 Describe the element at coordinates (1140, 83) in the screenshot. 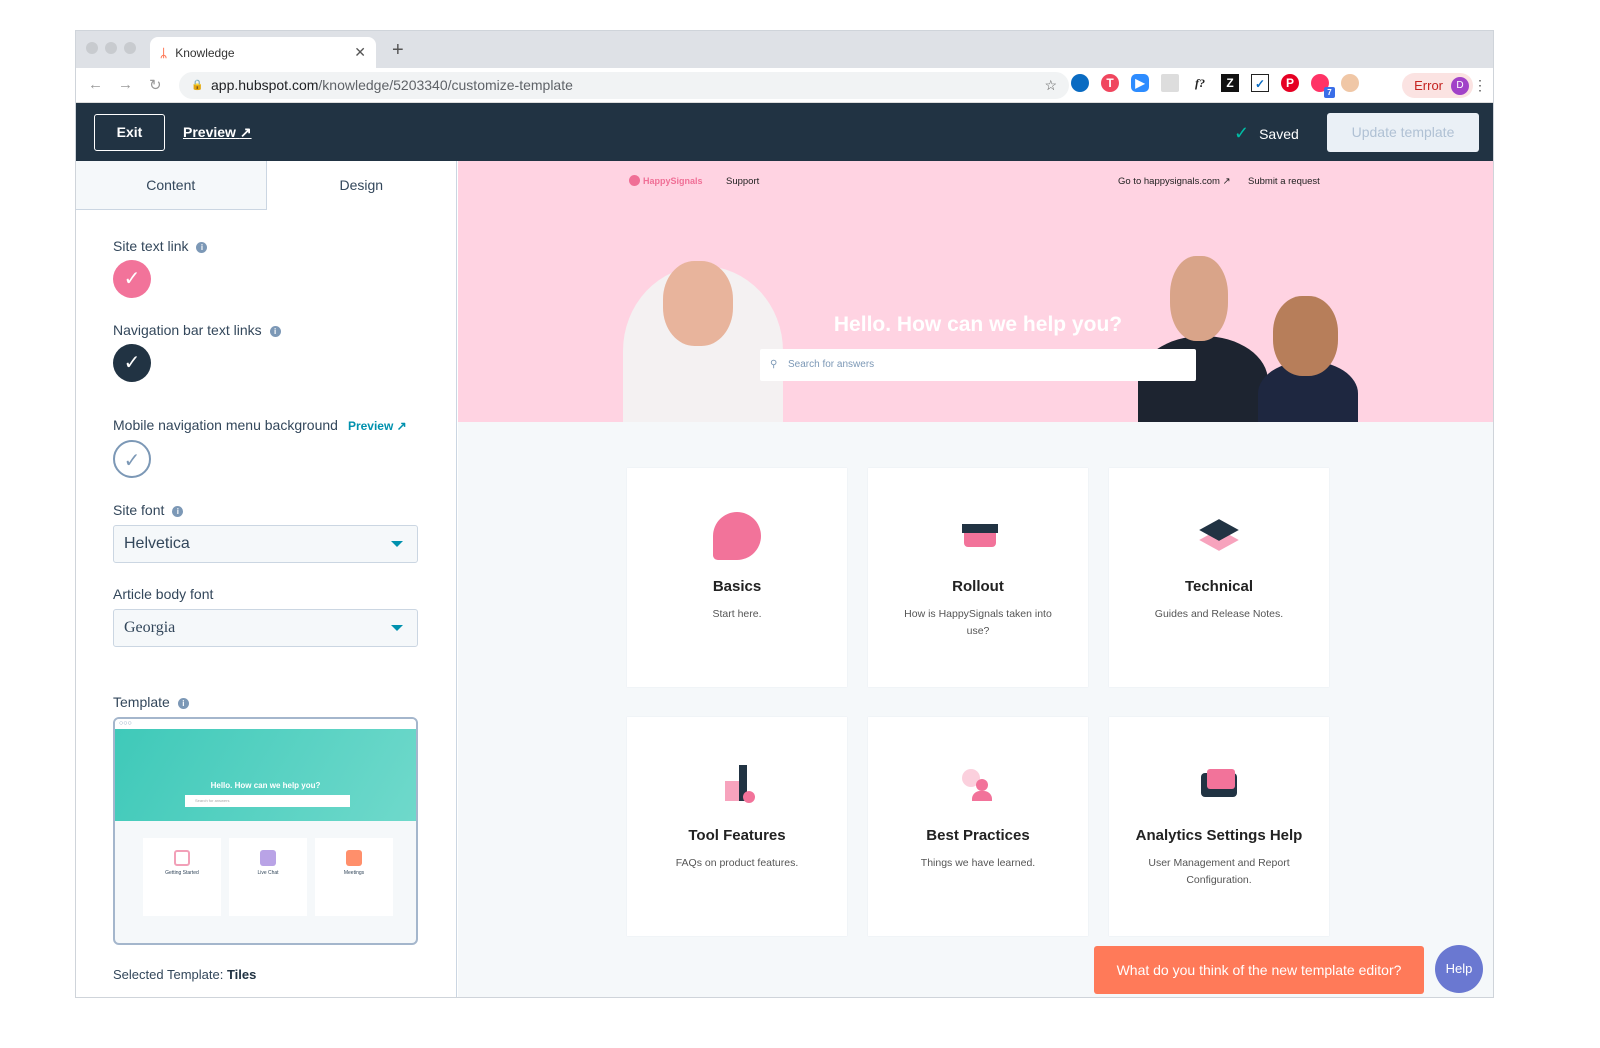

I see `zoom-icon: ▶` at that location.